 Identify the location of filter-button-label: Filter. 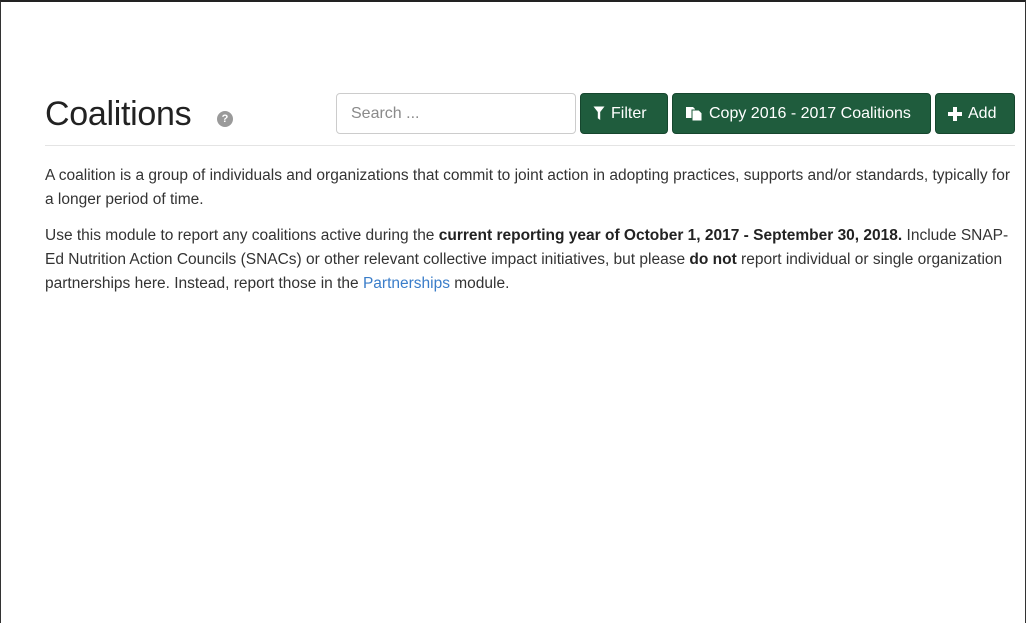
(629, 113).